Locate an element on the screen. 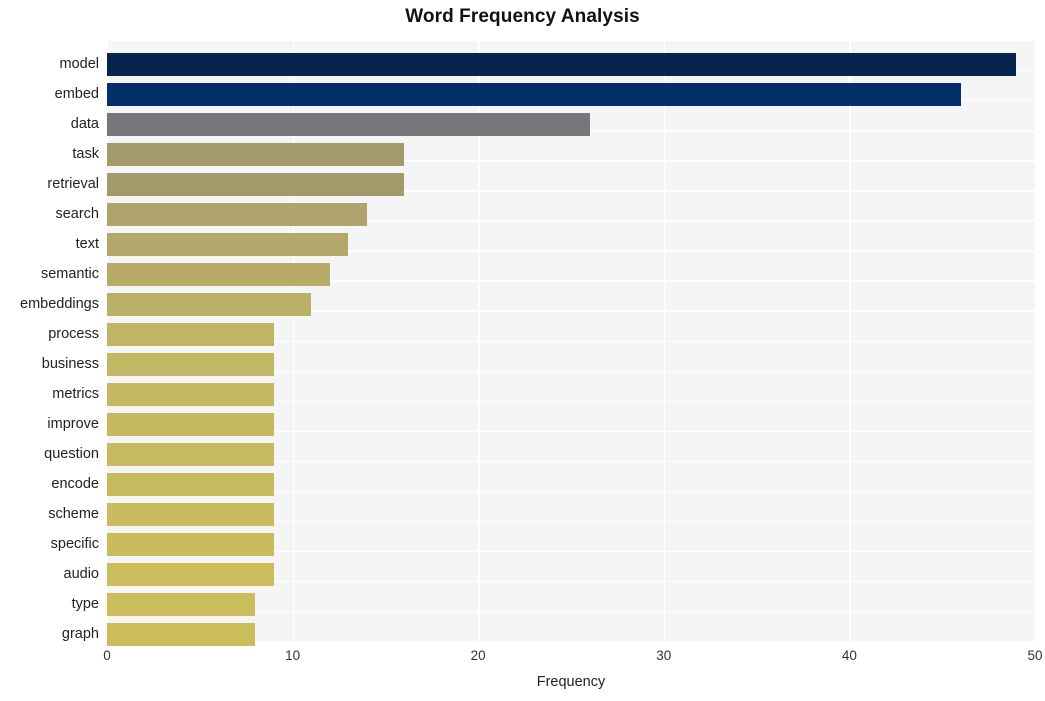 The width and height of the screenshot is (1045, 701). x-axis-title: Frequency is located at coordinates (571, 682).